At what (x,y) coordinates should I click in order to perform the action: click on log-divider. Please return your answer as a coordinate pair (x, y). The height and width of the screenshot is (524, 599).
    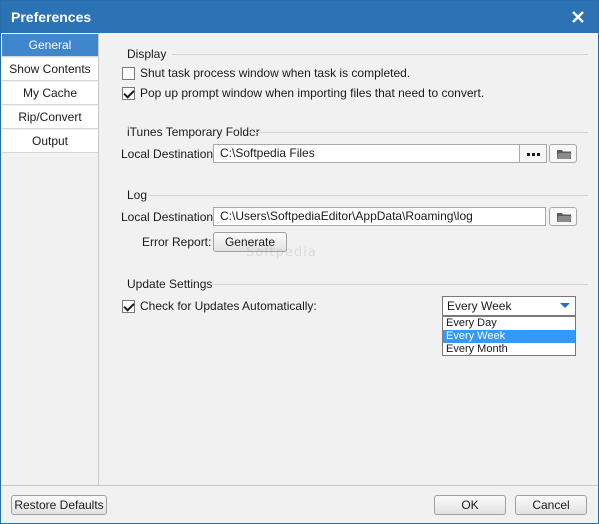
    Looking at the image, I should click on (368, 195).